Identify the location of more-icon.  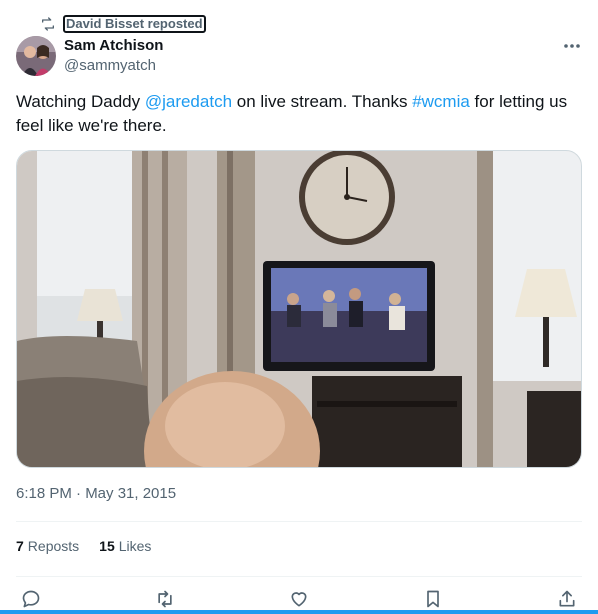
(572, 46).